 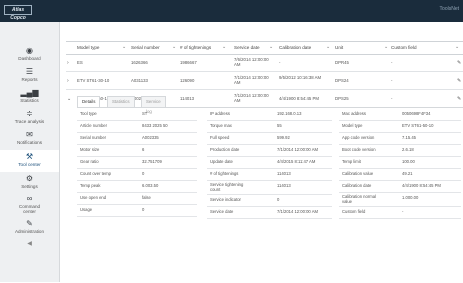 I want to click on notifications-icon: ✉, so click(x=29, y=134).